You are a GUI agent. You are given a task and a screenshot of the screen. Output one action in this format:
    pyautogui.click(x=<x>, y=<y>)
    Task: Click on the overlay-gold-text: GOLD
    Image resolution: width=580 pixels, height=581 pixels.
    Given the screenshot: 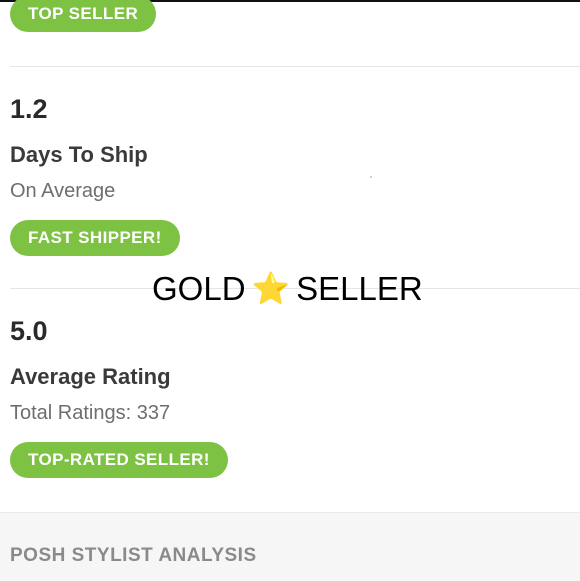 What is the action you would take?
    pyautogui.click(x=199, y=288)
    